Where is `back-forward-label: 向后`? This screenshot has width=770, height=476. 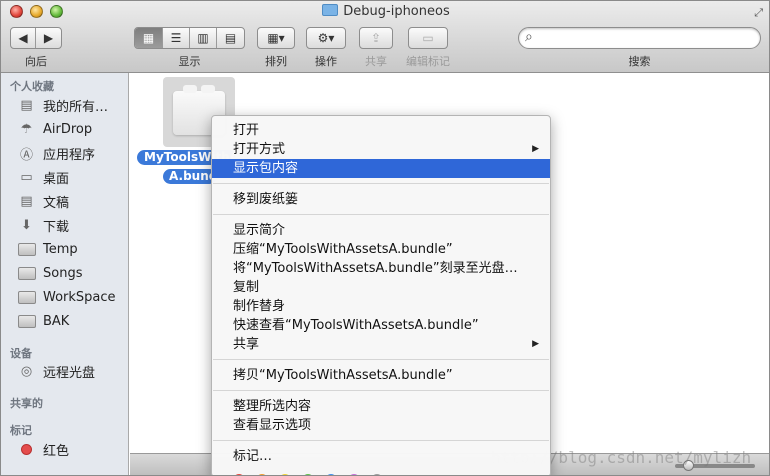
back-forward-label: 向后 is located at coordinates (36, 61).